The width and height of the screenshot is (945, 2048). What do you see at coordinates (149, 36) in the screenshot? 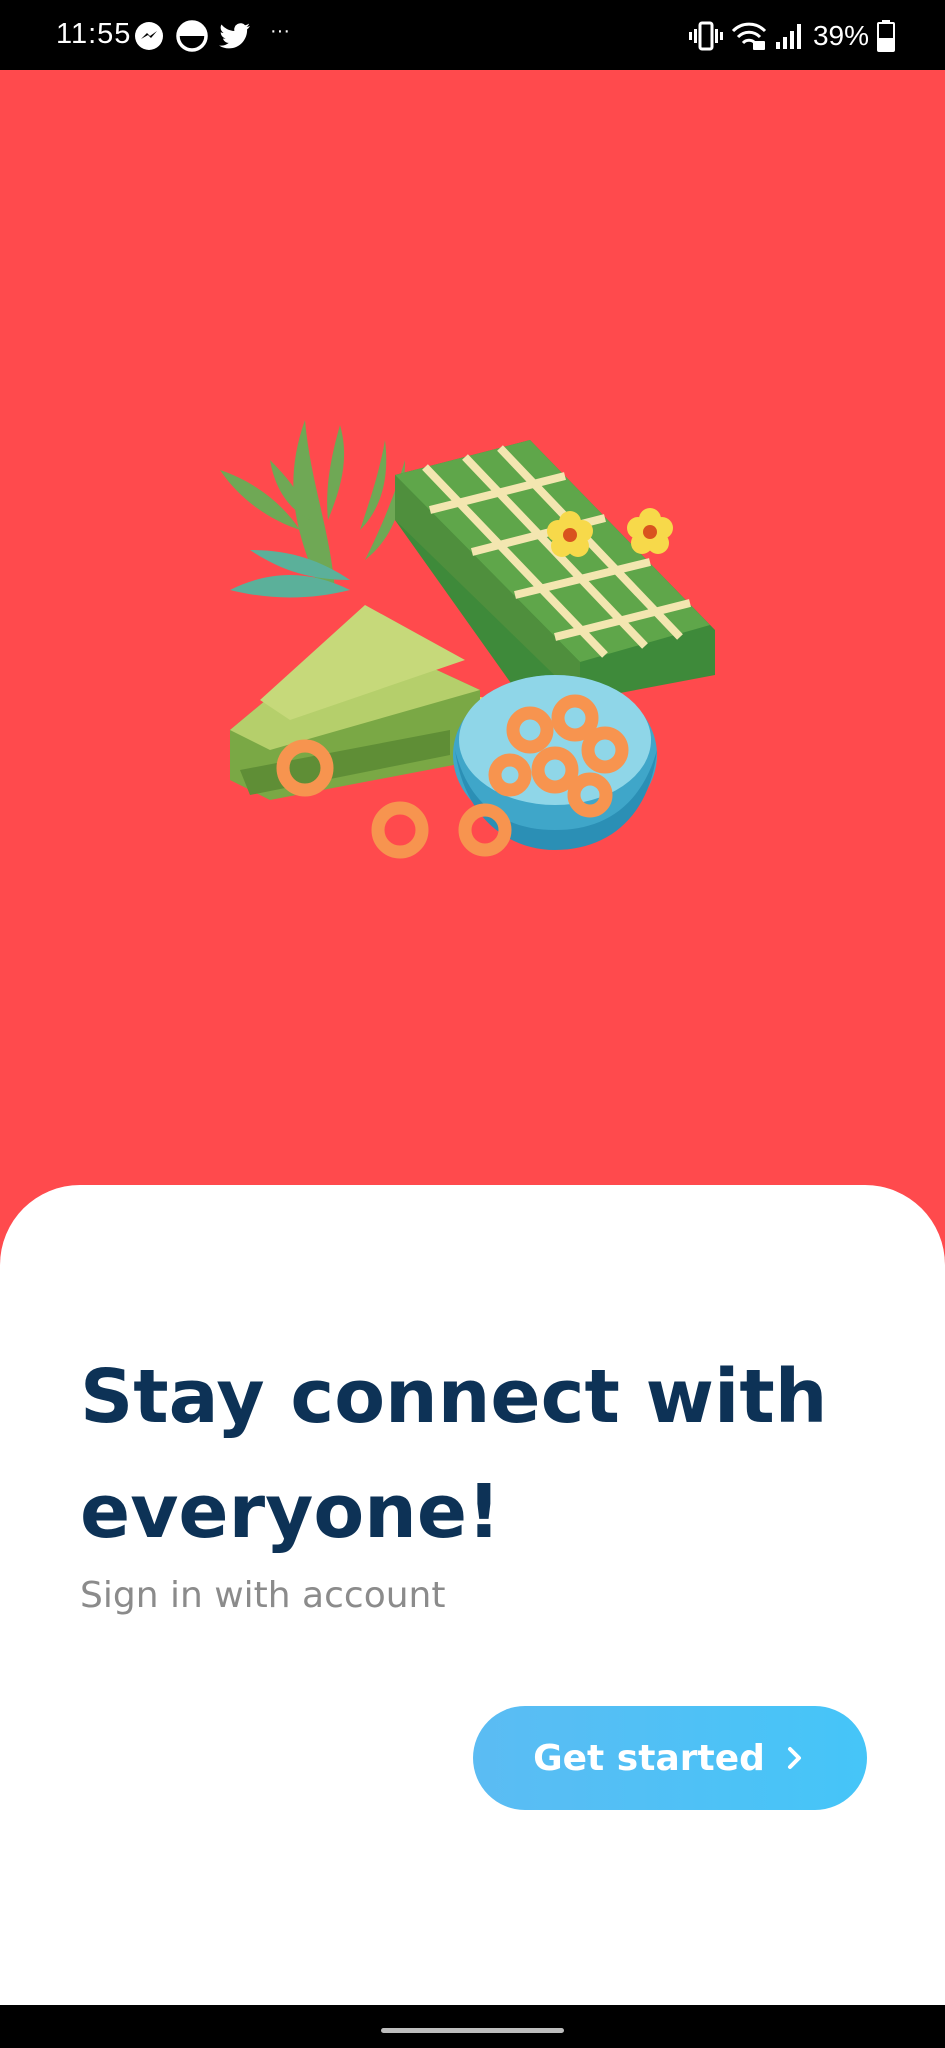
I see `messenger-icon` at bounding box center [149, 36].